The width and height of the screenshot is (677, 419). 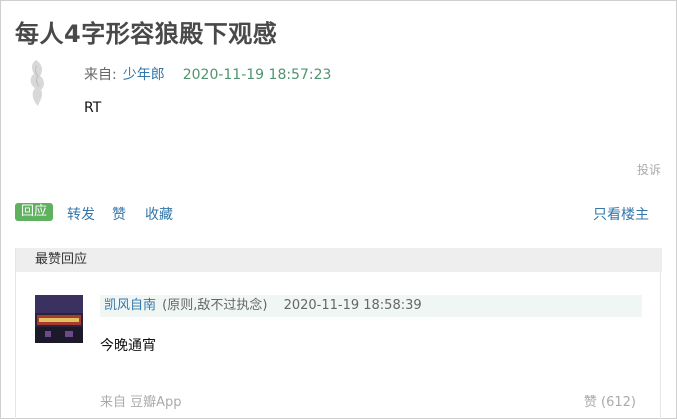 What do you see at coordinates (257, 75) in the screenshot?
I see `post-time: 2020-11-19 18:57:23` at bounding box center [257, 75].